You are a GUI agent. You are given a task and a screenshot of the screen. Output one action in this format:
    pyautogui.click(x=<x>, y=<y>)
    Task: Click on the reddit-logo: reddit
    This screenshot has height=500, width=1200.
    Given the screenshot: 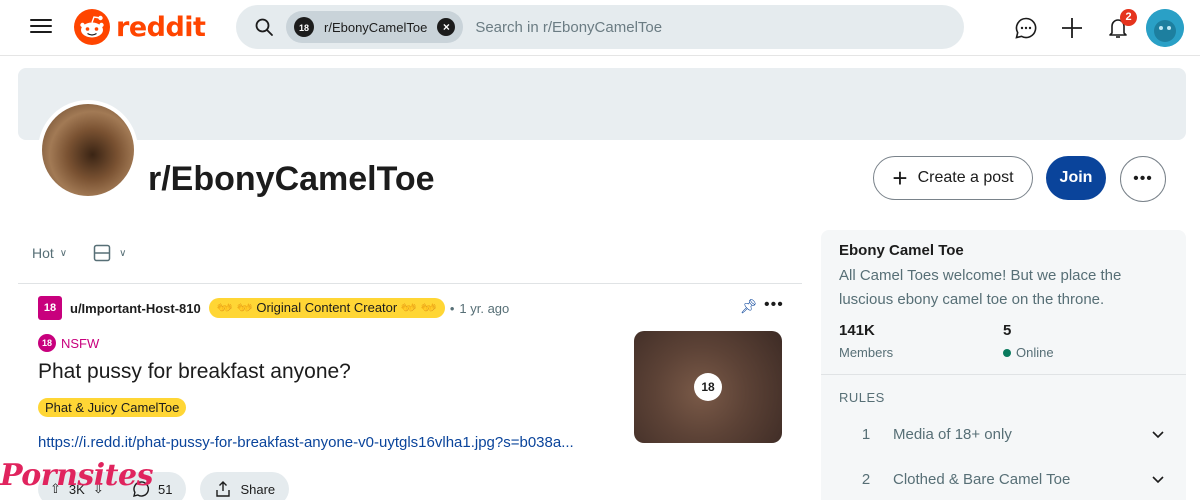 What is the action you would take?
    pyautogui.click(x=140, y=27)
    